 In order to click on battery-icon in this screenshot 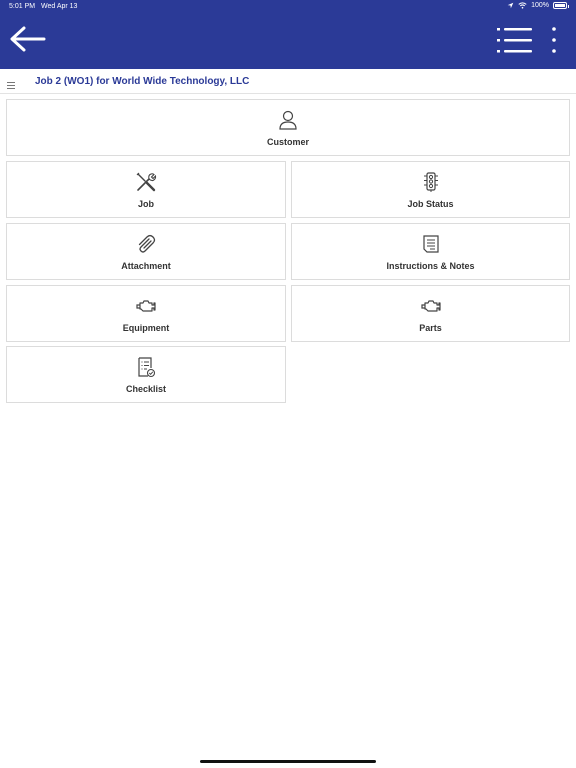, I will do `click(561, 5)`.